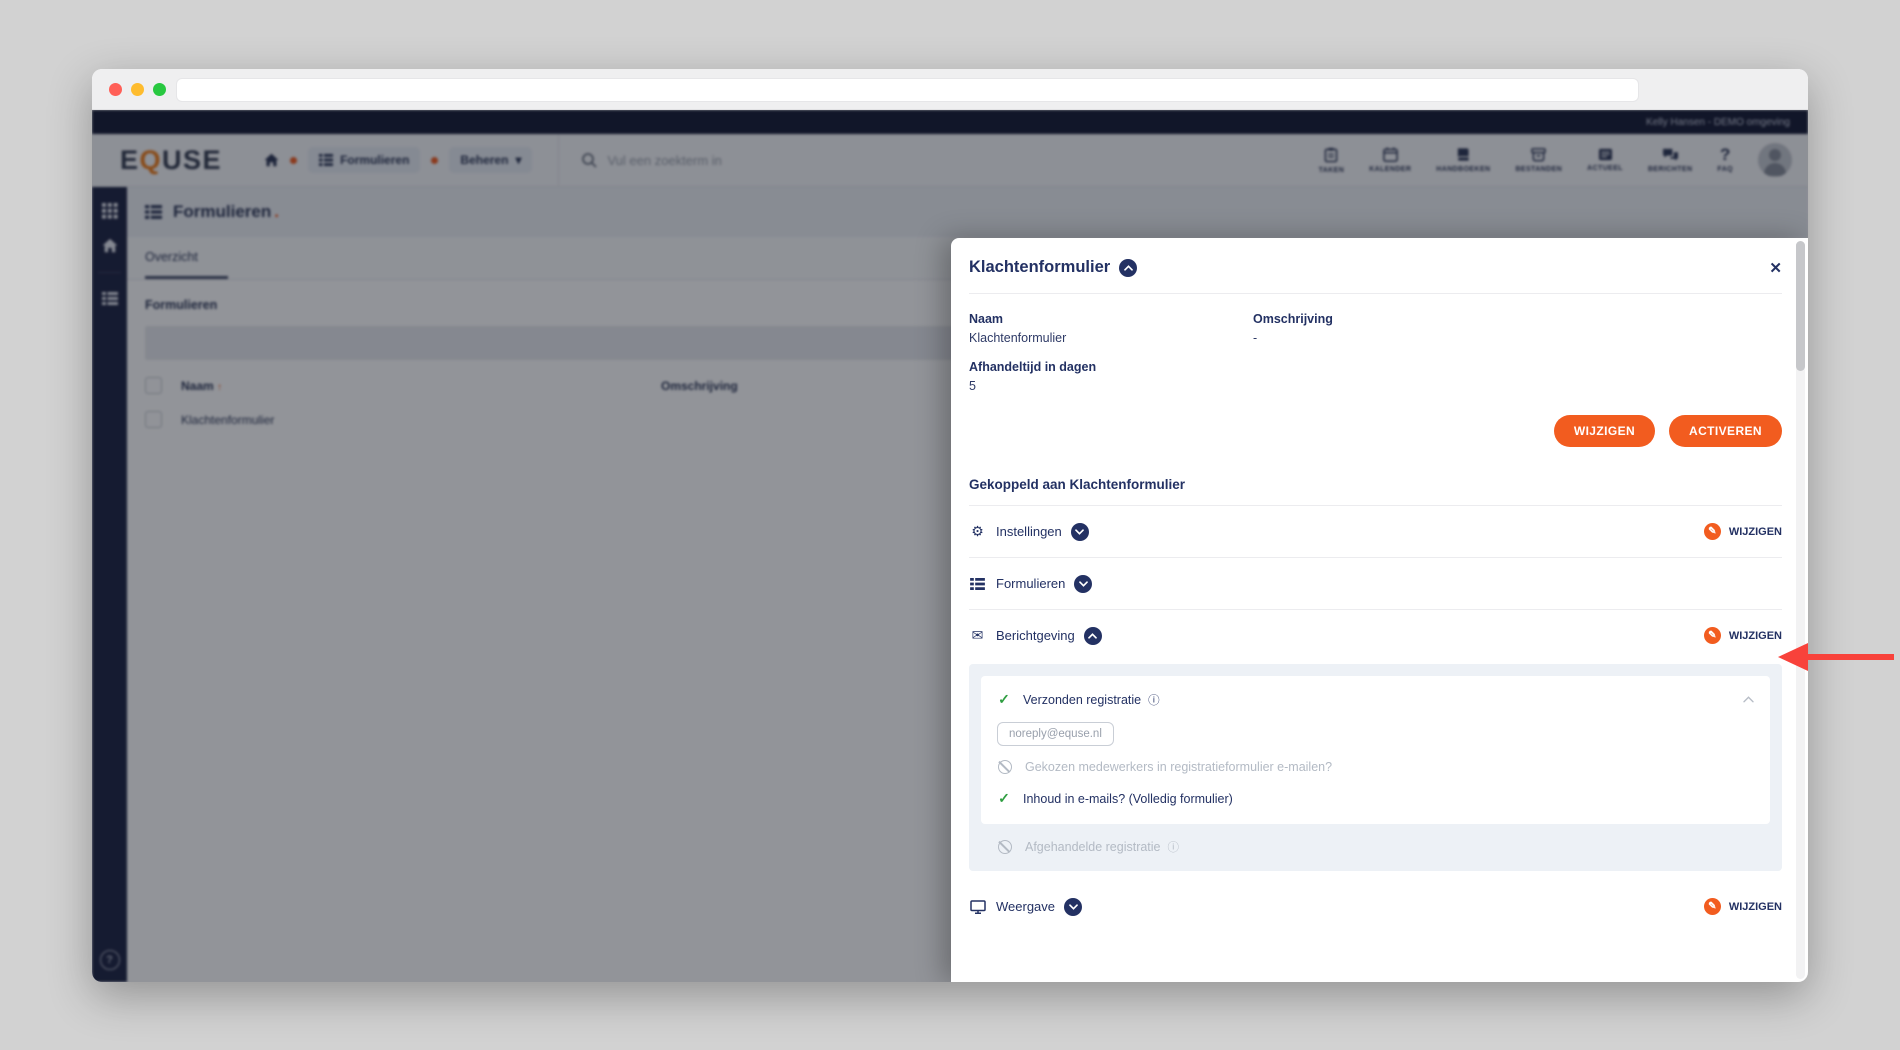 The width and height of the screenshot is (1900, 1050). I want to click on window-minimize-button, so click(137, 89).